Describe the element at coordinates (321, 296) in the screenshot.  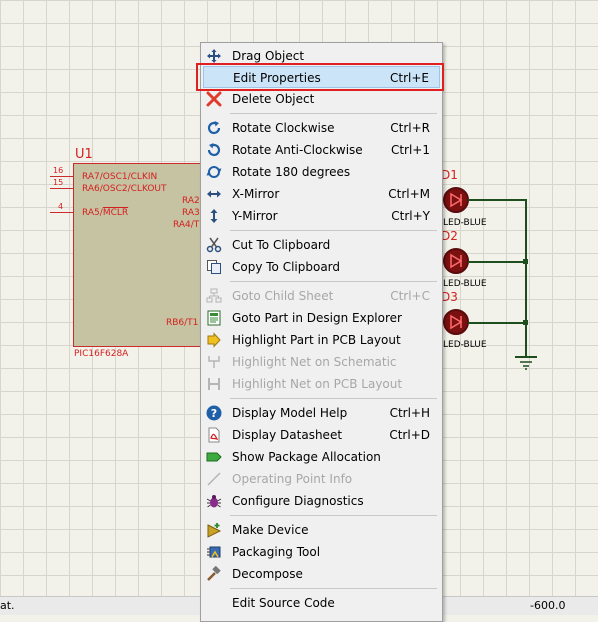
I see `menu-item-goto-child-sheet: Goto Child Sheet Ctrl+C` at that location.